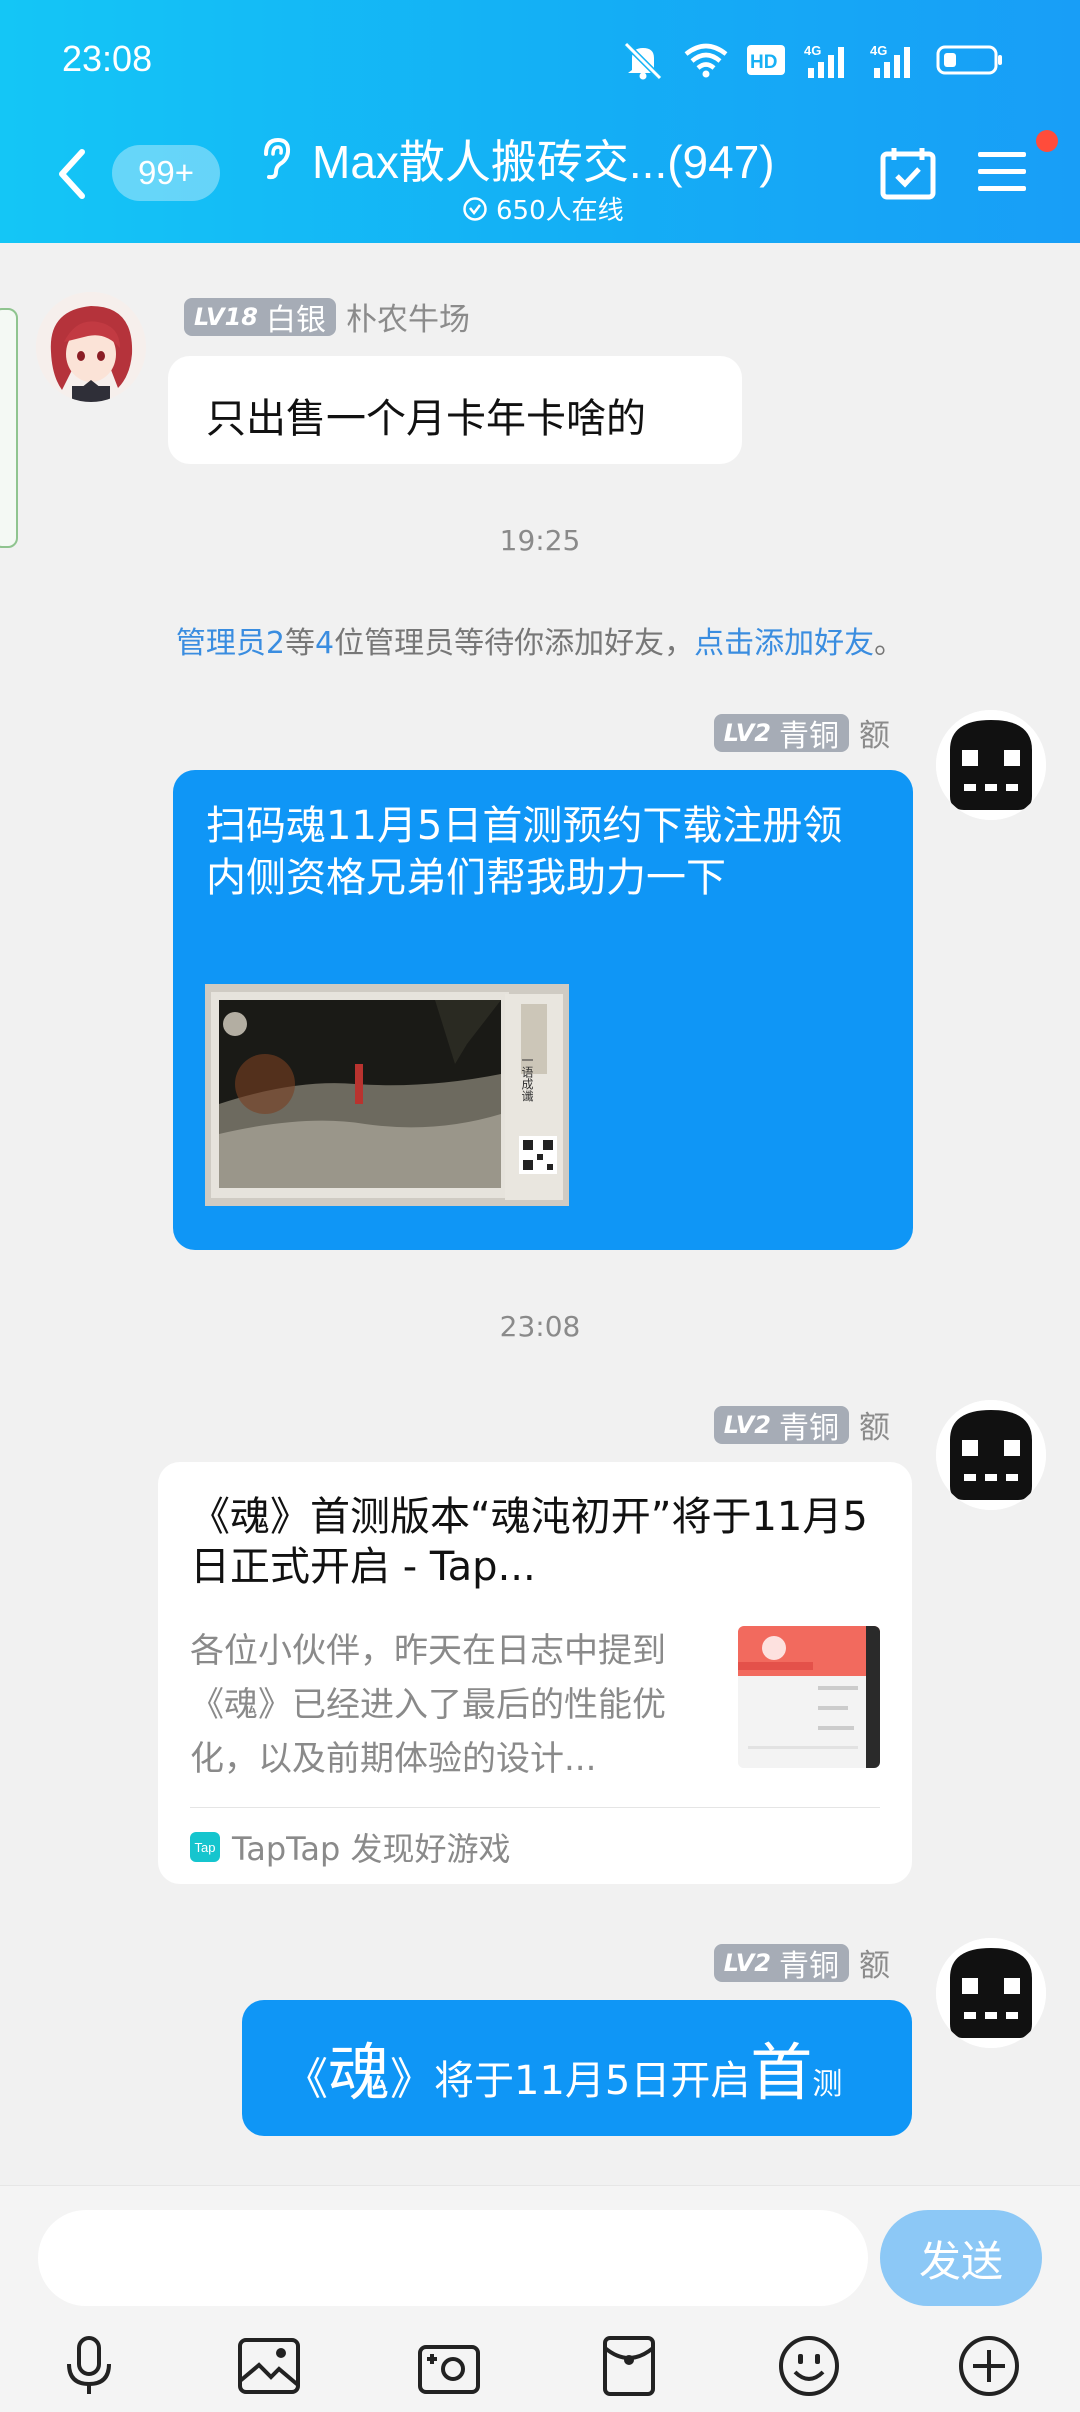 The image size is (1080, 2412). Describe the element at coordinates (1047, 141) in the screenshot. I see `notification-dot` at that location.